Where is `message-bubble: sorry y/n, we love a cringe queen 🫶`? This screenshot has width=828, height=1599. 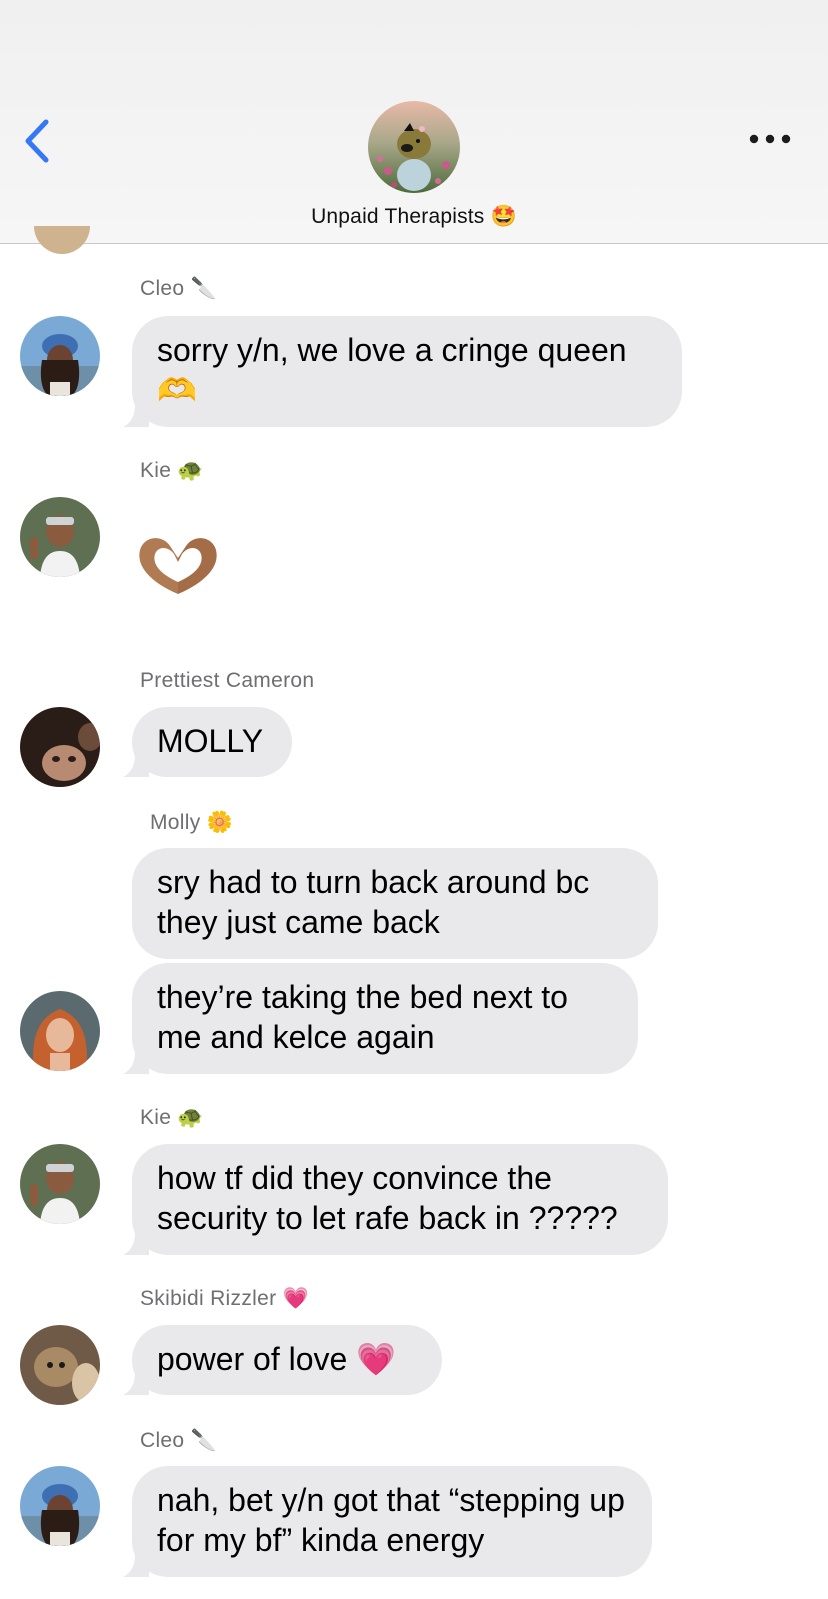 message-bubble: sorry y/n, we love a cringe queen 🫶 is located at coordinates (402, 371).